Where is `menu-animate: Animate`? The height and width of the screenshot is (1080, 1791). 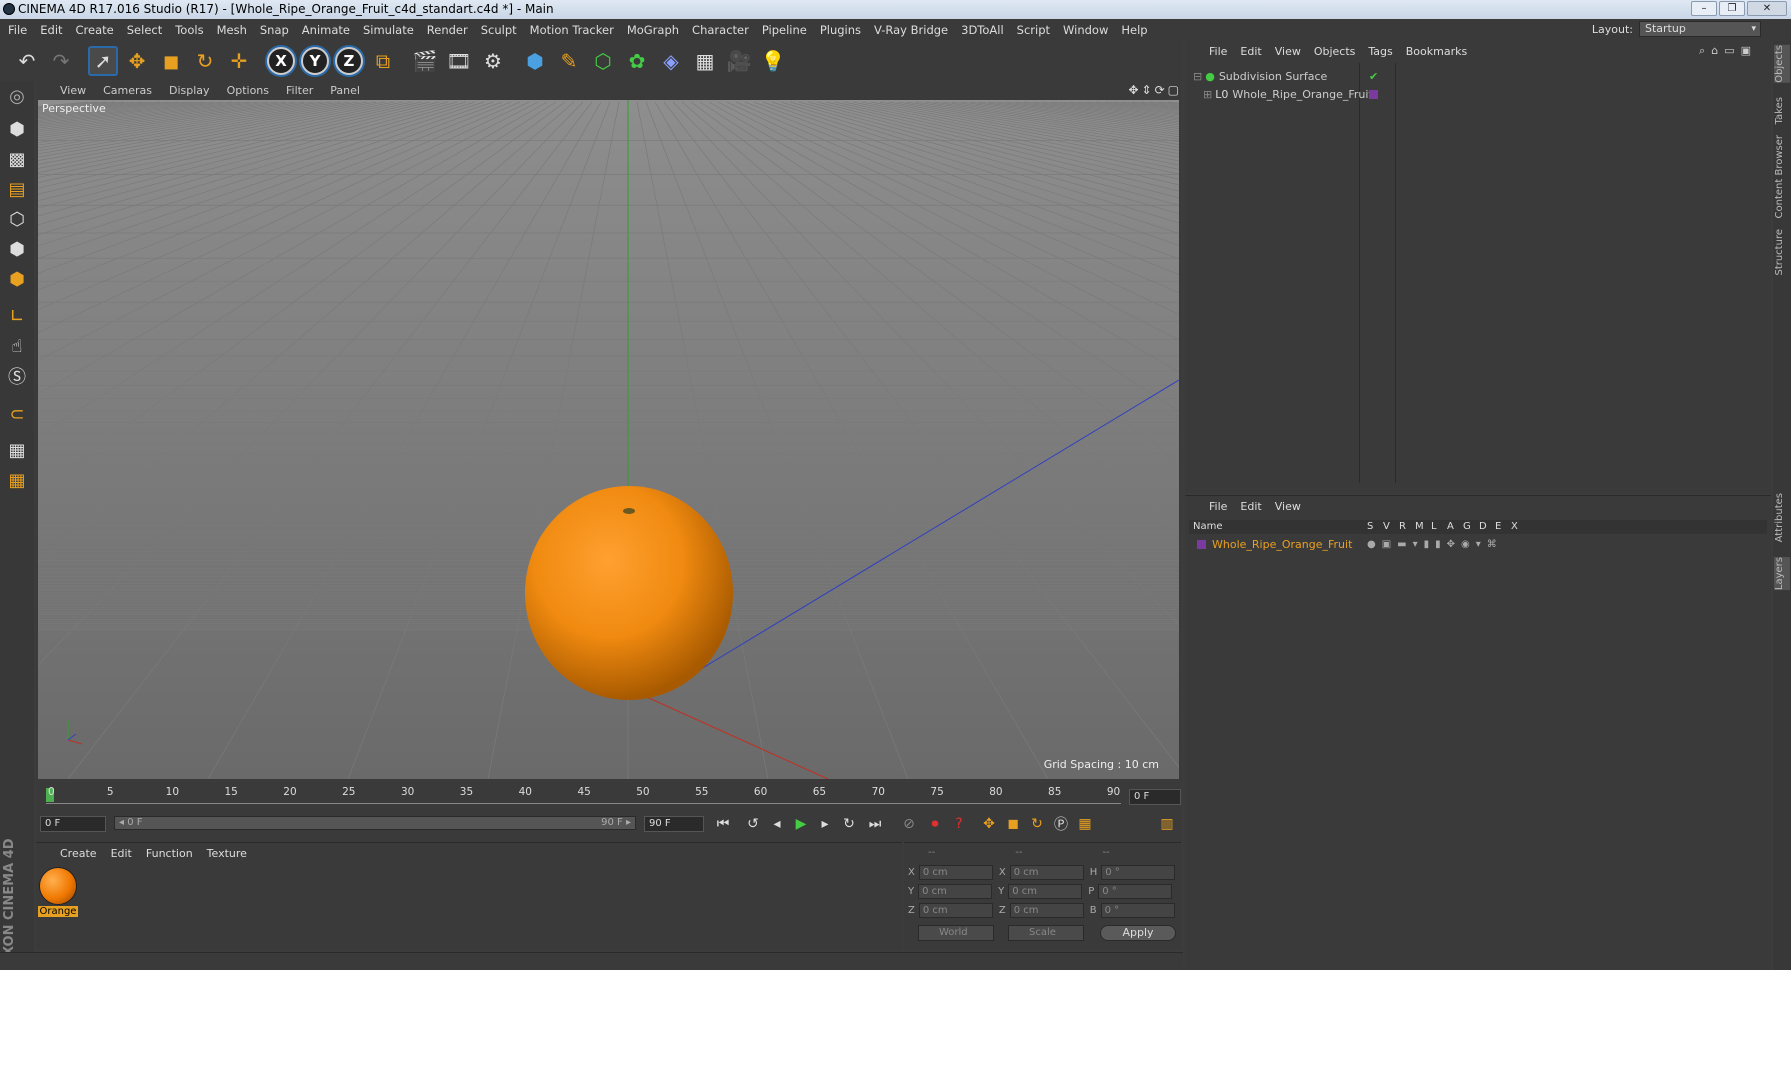 menu-animate: Animate is located at coordinates (326, 30).